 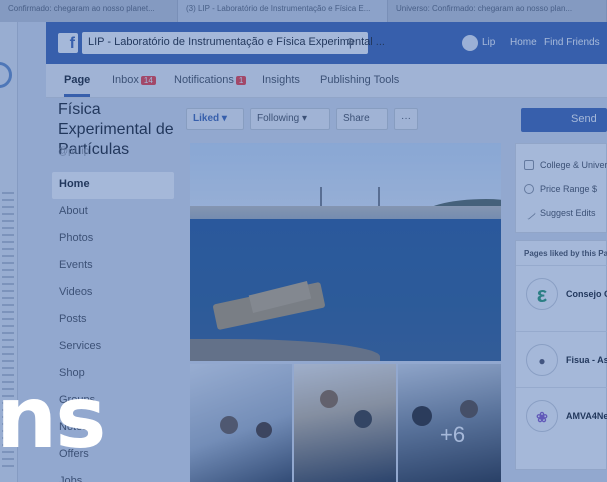 I want to click on sidebar-item-services: Services, so click(x=113, y=347).